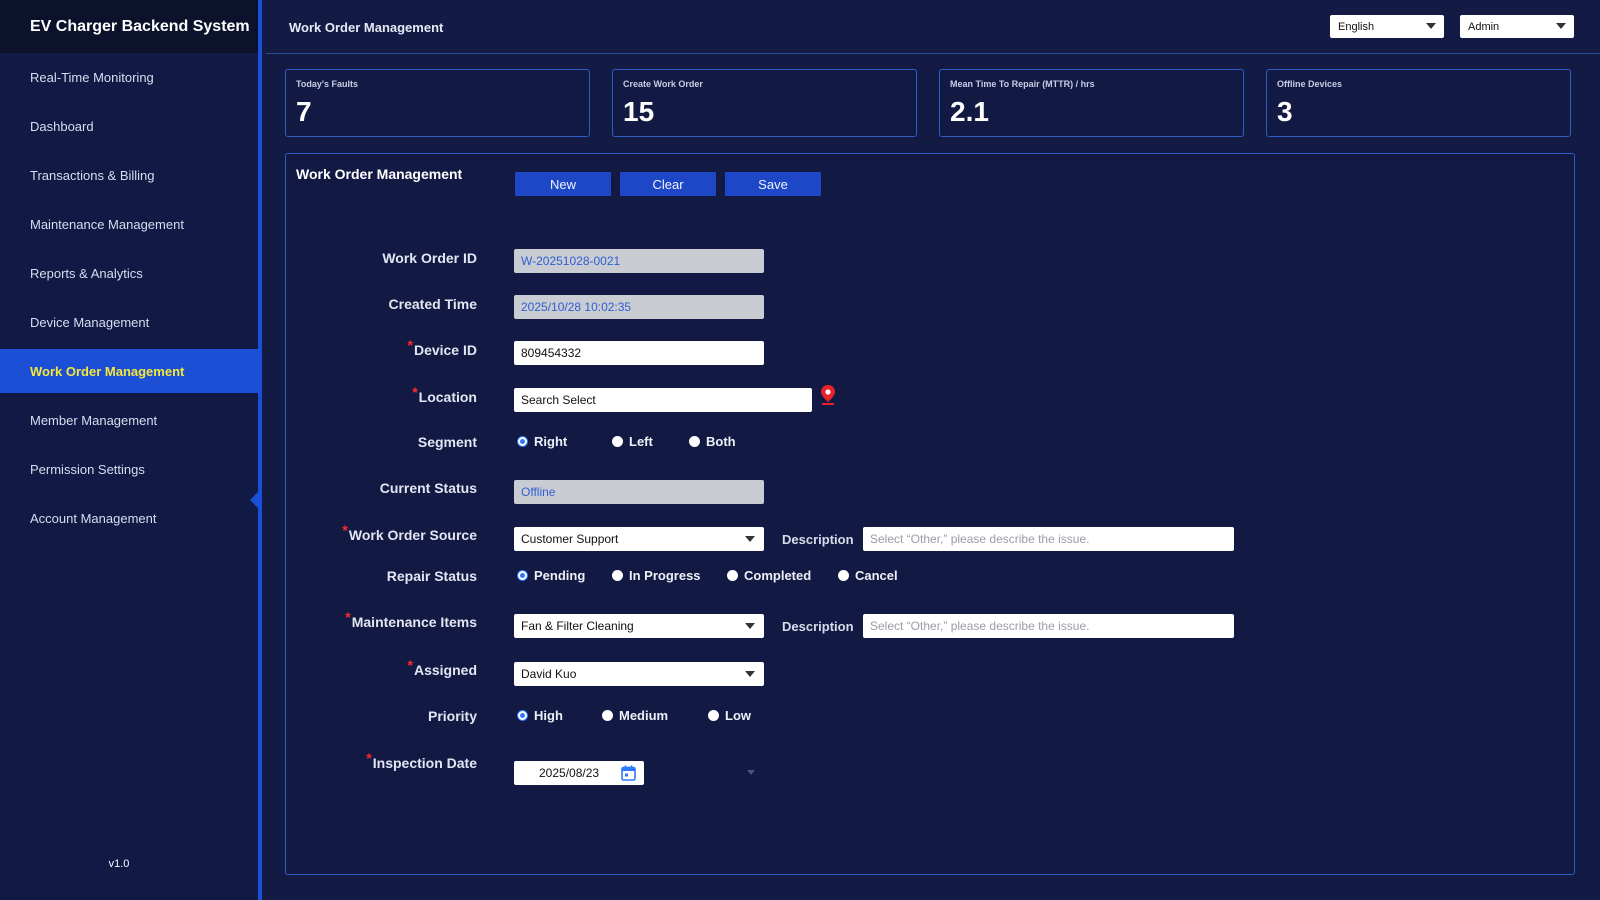 Image resolution: width=1600 pixels, height=900 pixels. Describe the element at coordinates (1310, 84) in the screenshot. I see `kpi-label: Offline Devices` at that location.